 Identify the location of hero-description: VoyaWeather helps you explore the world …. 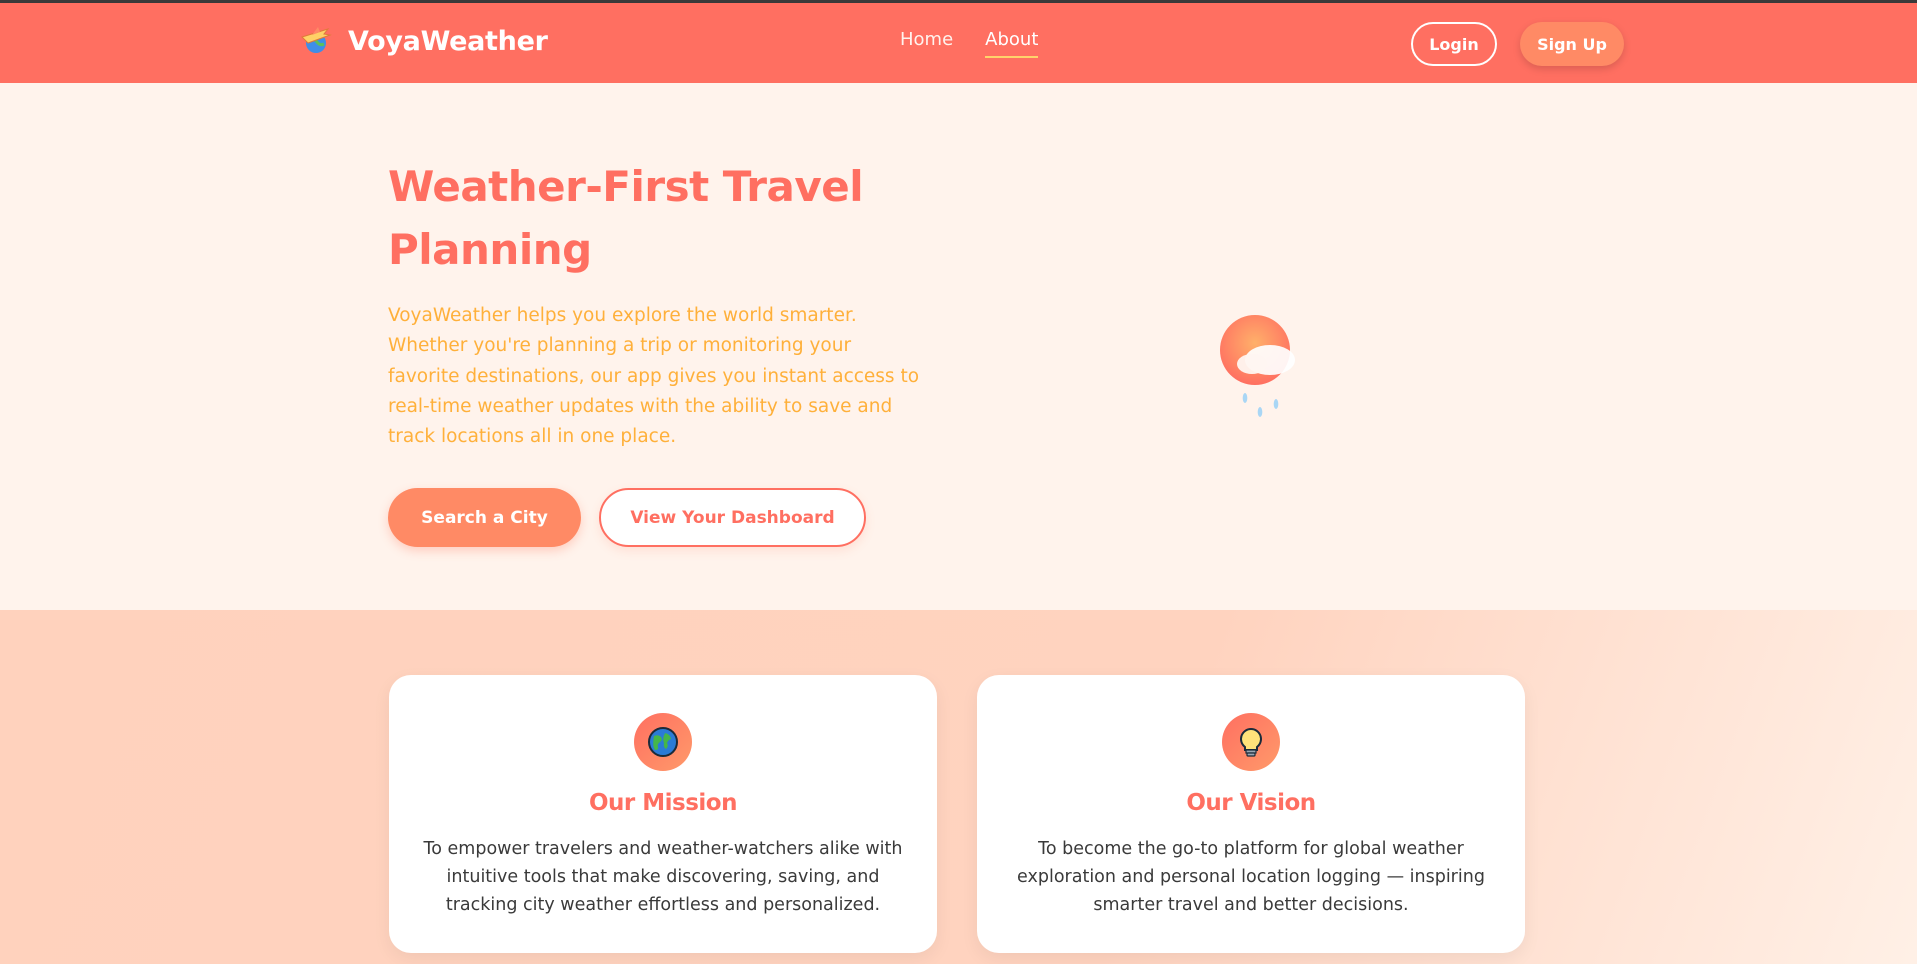
(654, 376).